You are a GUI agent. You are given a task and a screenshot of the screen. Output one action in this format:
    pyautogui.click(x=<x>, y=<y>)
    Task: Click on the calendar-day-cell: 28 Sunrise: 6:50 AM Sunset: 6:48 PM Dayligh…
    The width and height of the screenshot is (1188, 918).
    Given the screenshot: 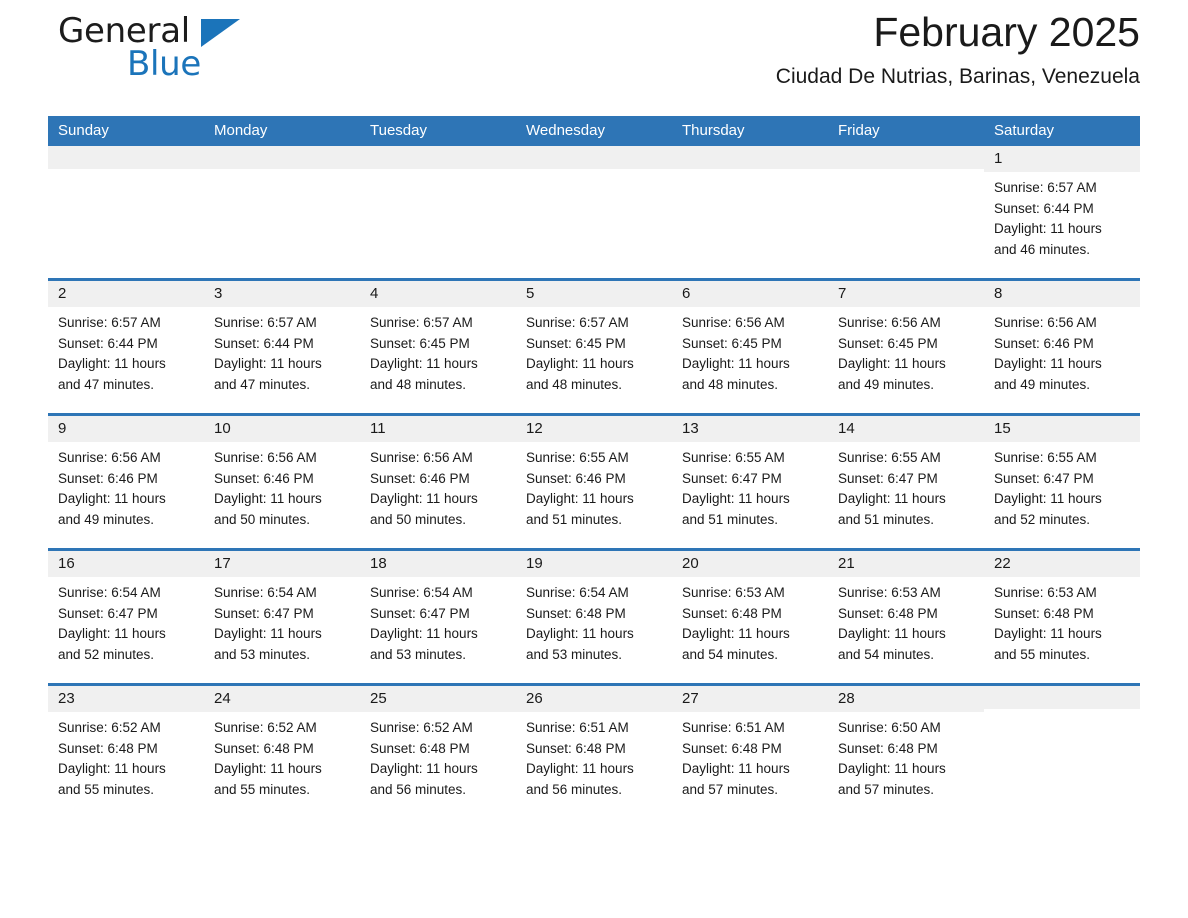 What is the action you would take?
    pyautogui.click(x=906, y=750)
    